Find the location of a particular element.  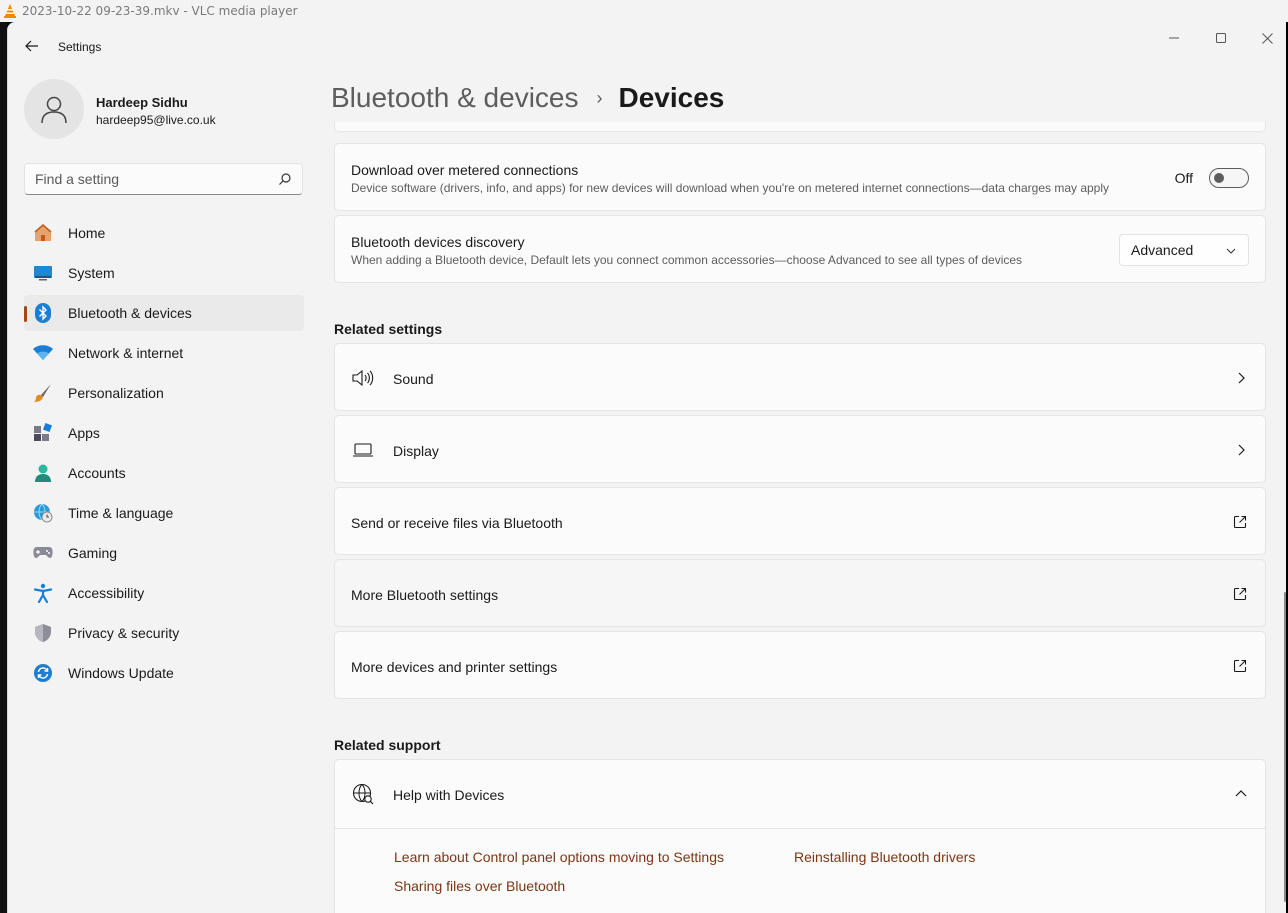

update-icon is located at coordinates (43, 673).